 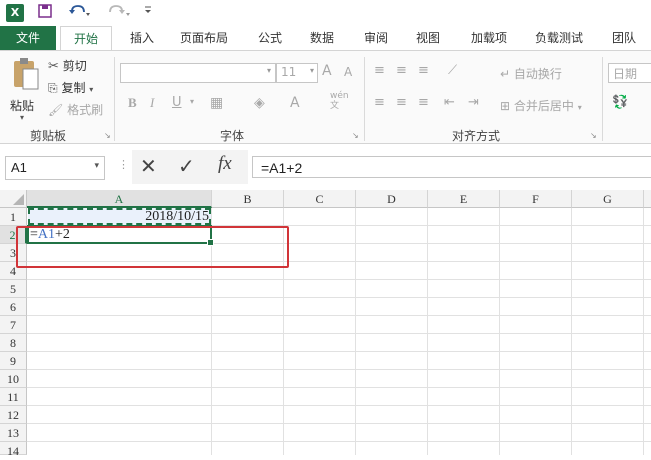 What do you see at coordinates (647, 199) in the screenshot?
I see `column-header-overflow` at bounding box center [647, 199].